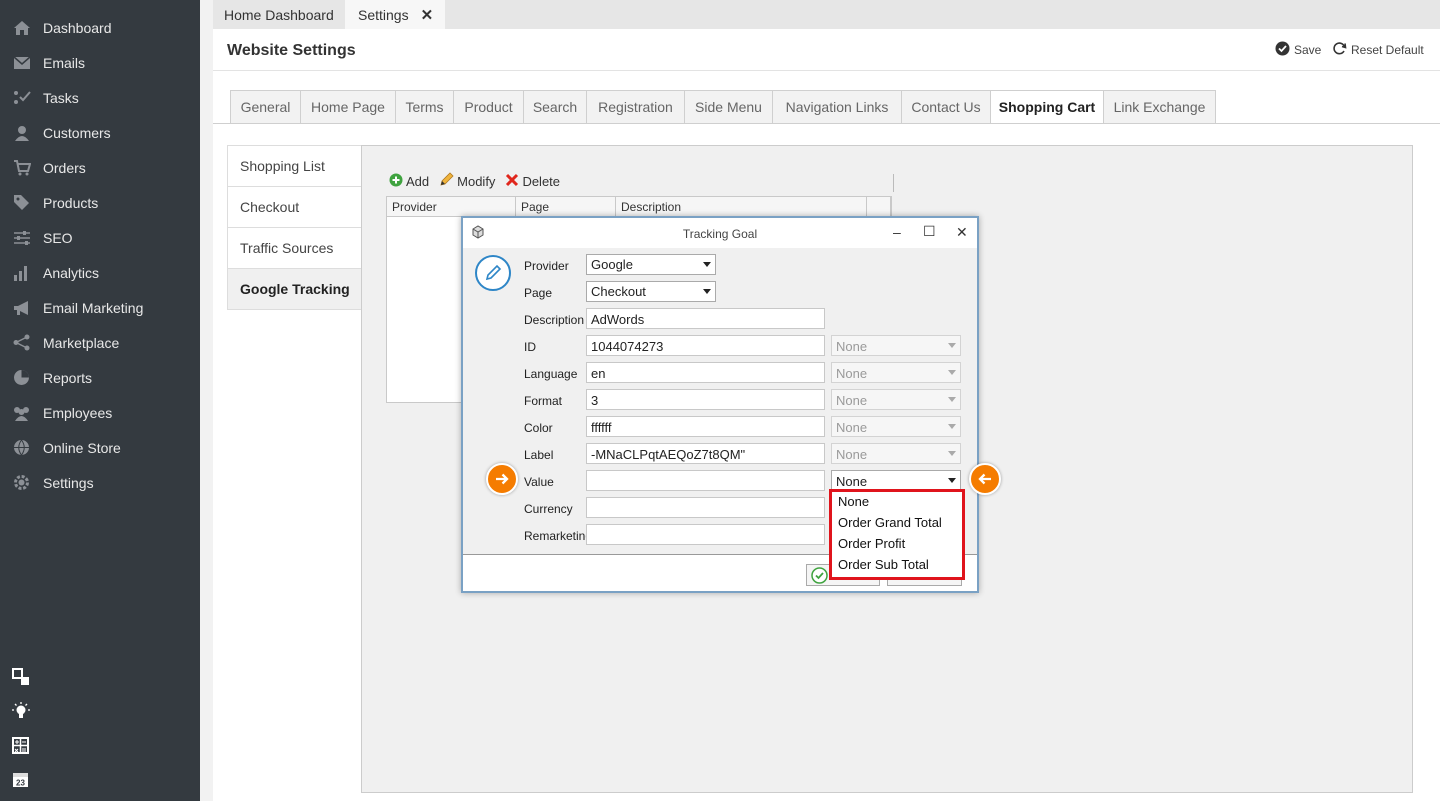  What do you see at coordinates (61, 97) in the screenshot?
I see `nav-label: Tasks` at bounding box center [61, 97].